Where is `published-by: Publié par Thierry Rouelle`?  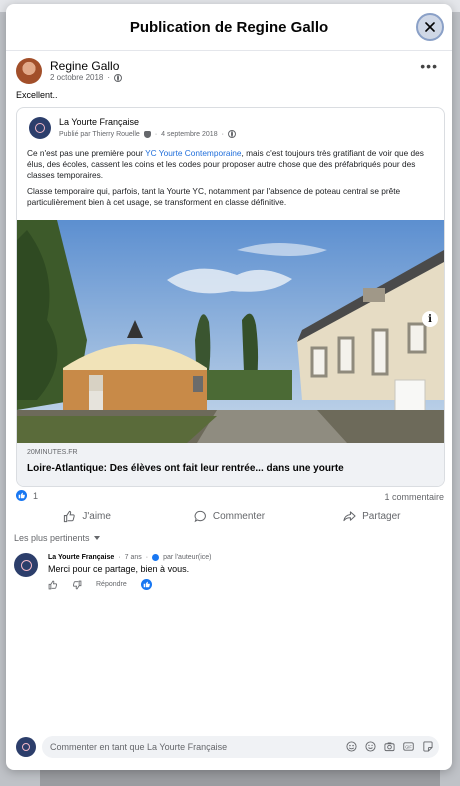 published-by: Publié par Thierry Rouelle is located at coordinates (99, 134).